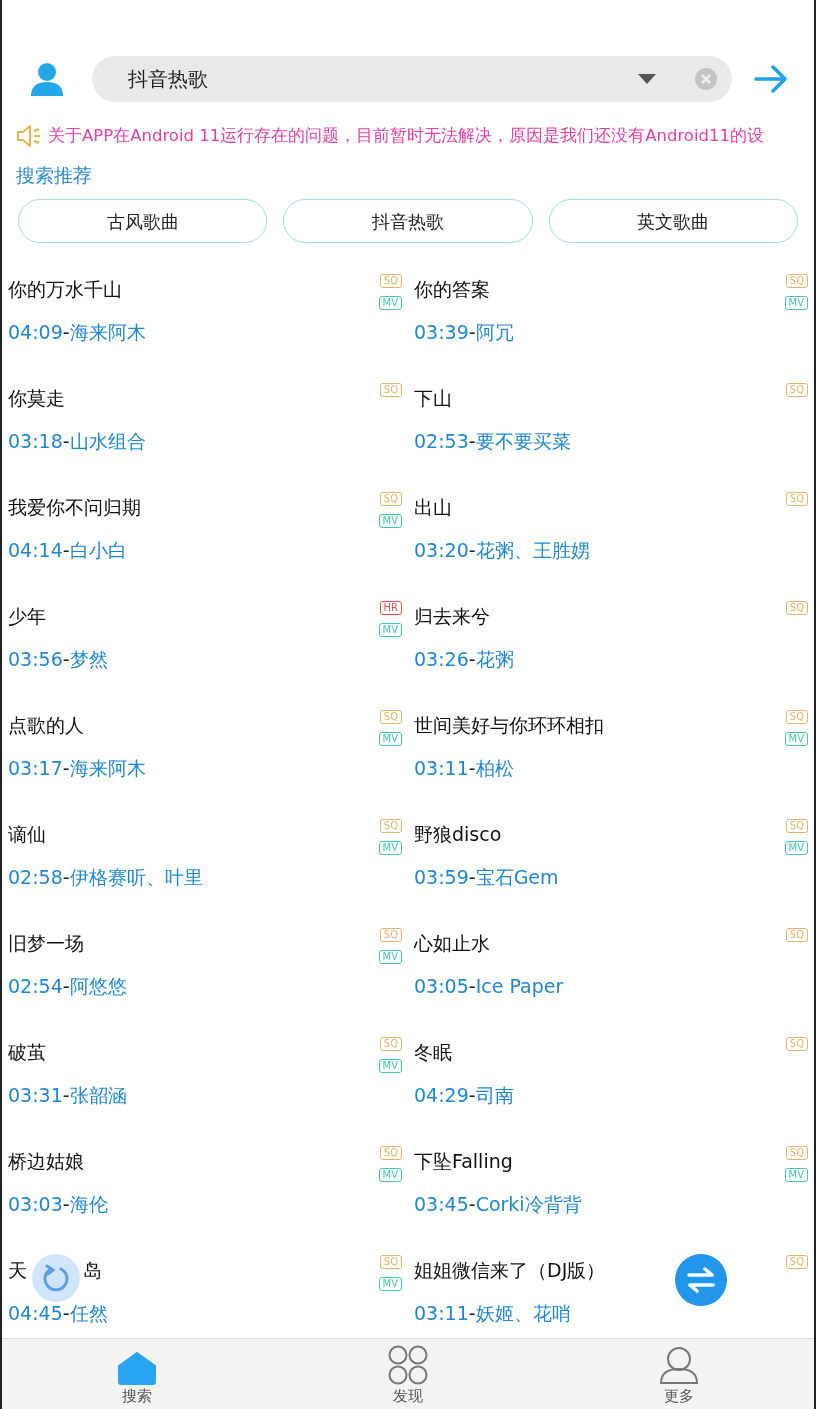 Image resolution: width=816 pixels, height=1409 pixels. Describe the element at coordinates (408, 221) in the screenshot. I see `tag-chip: 抖音热歌` at that location.